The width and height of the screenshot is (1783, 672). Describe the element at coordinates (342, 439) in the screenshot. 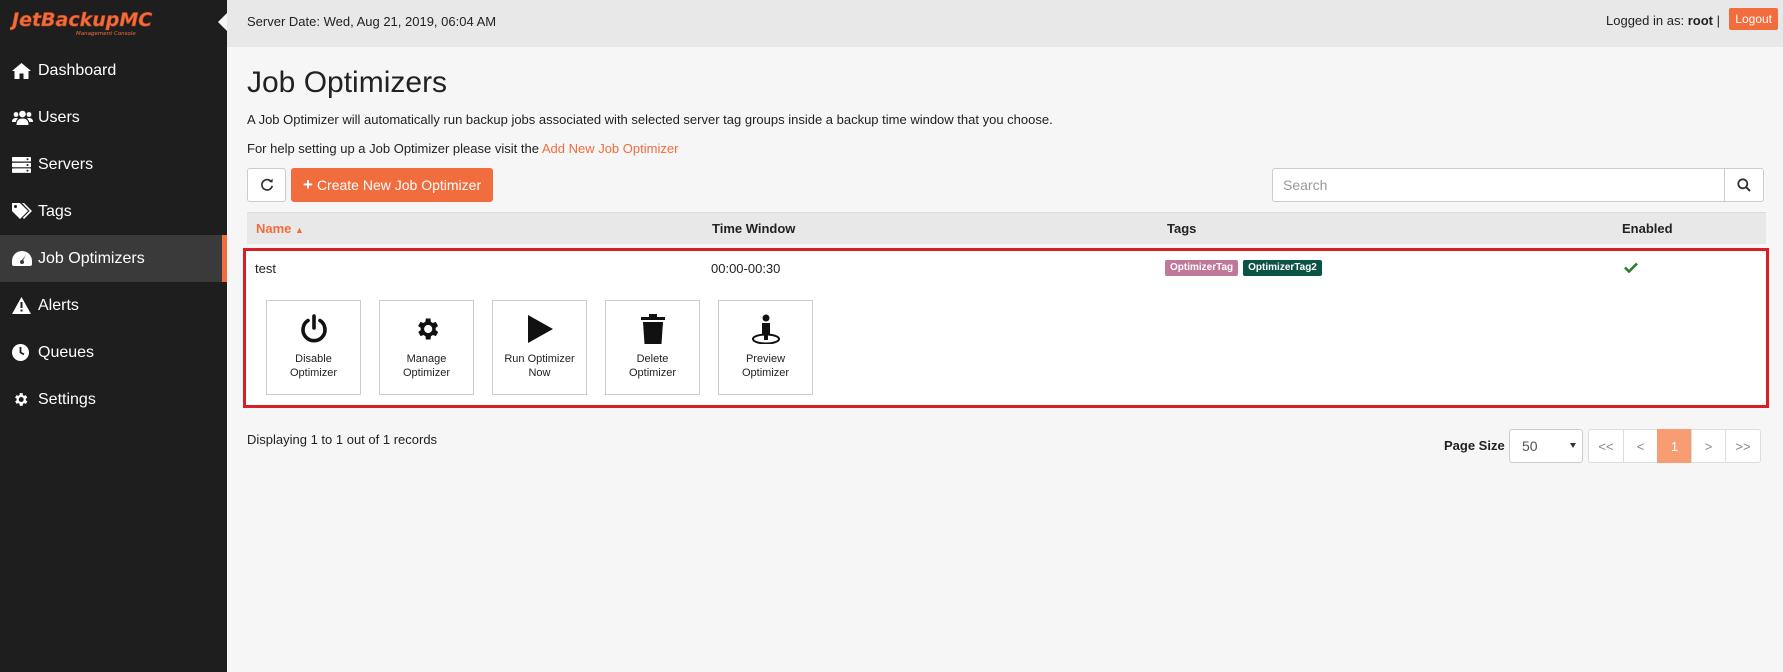

I see `records-count: Displaying 1 to 1 out of 1 records` at that location.